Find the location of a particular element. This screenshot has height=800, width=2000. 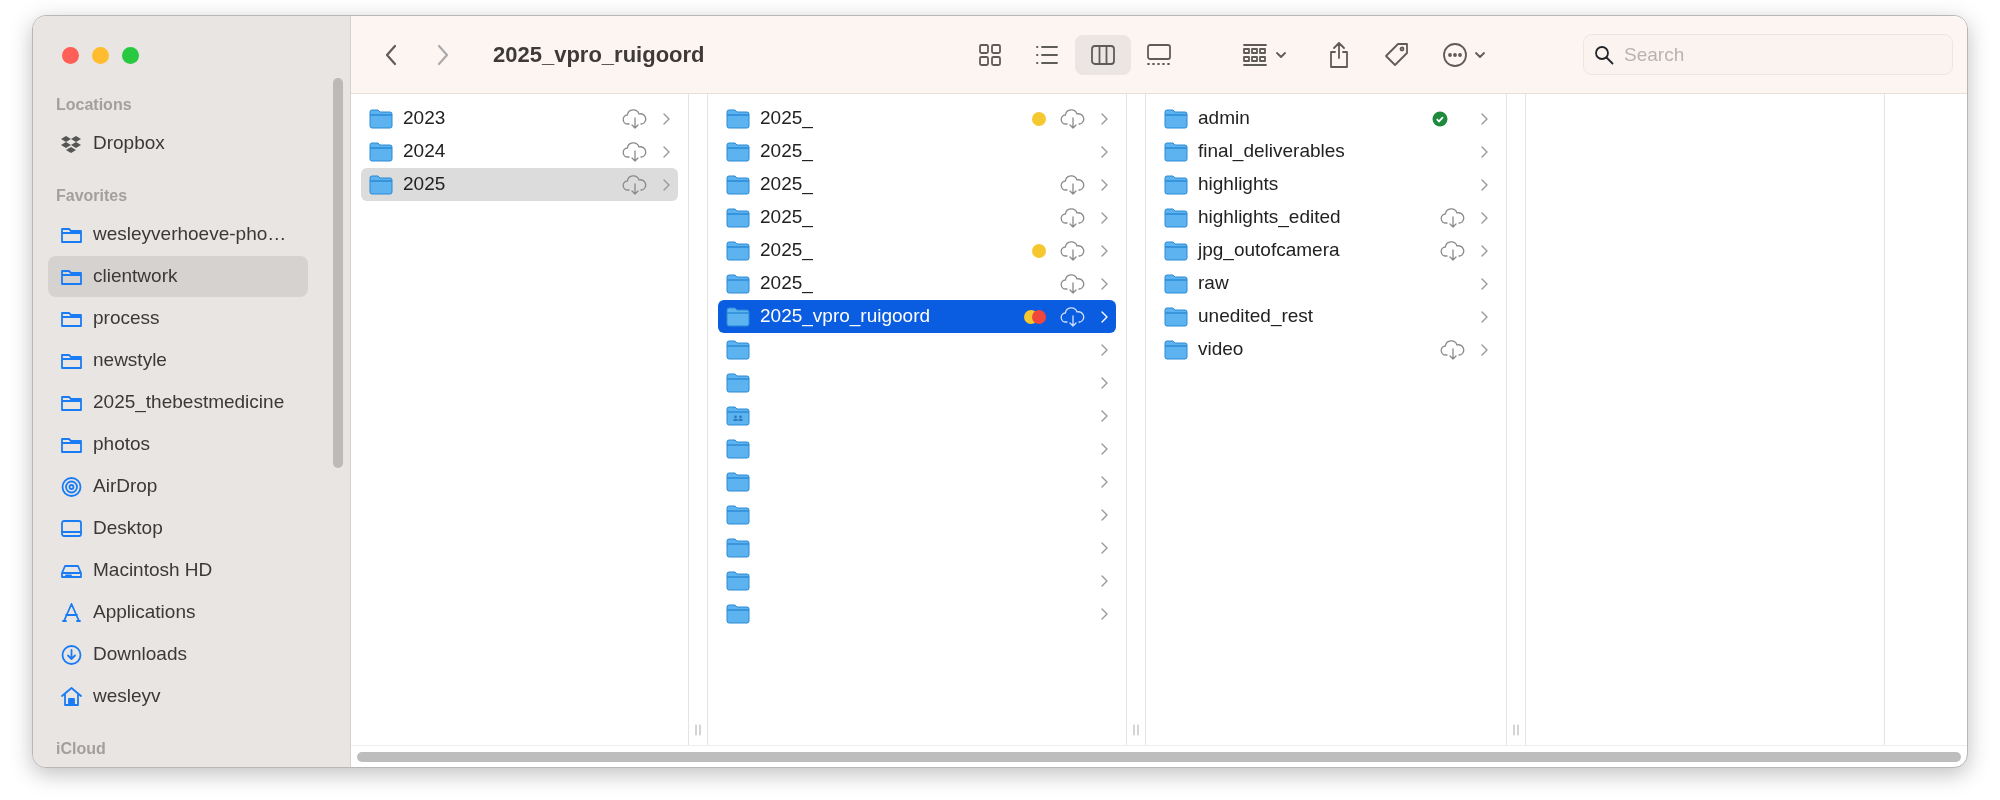

zoom-button is located at coordinates (130, 55).